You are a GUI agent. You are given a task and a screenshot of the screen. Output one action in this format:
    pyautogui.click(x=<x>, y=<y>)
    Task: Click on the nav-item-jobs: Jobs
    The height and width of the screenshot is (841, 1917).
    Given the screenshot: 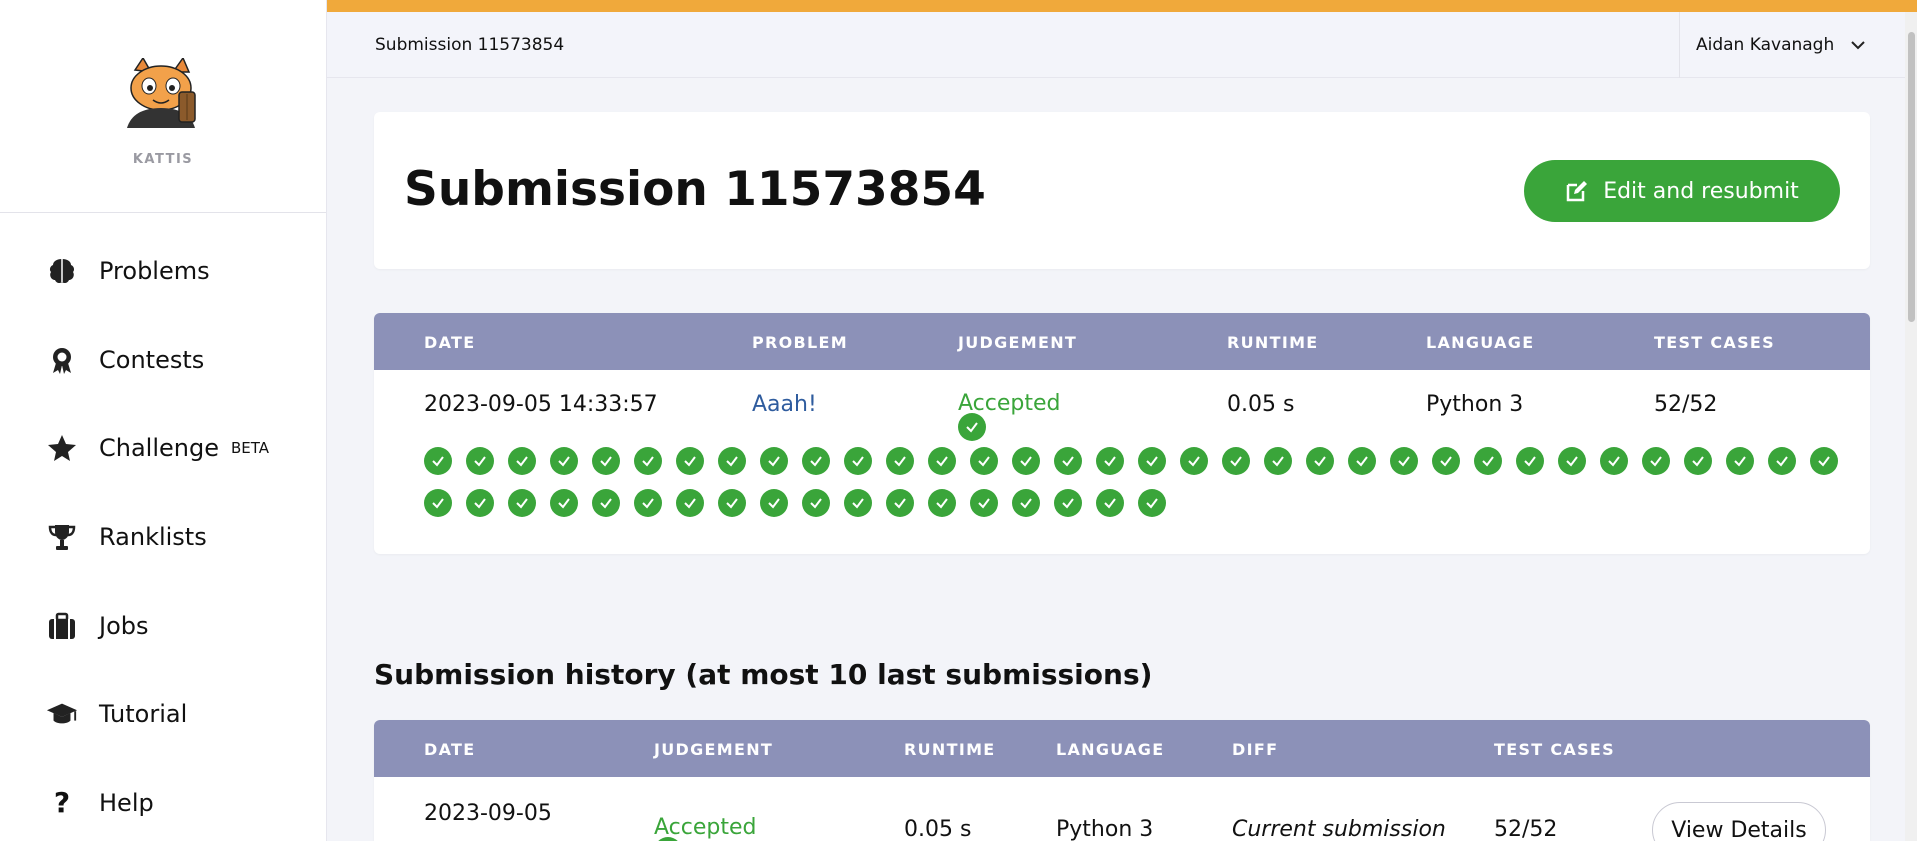 What is the action you would take?
    pyautogui.click(x=163, y=625)
    